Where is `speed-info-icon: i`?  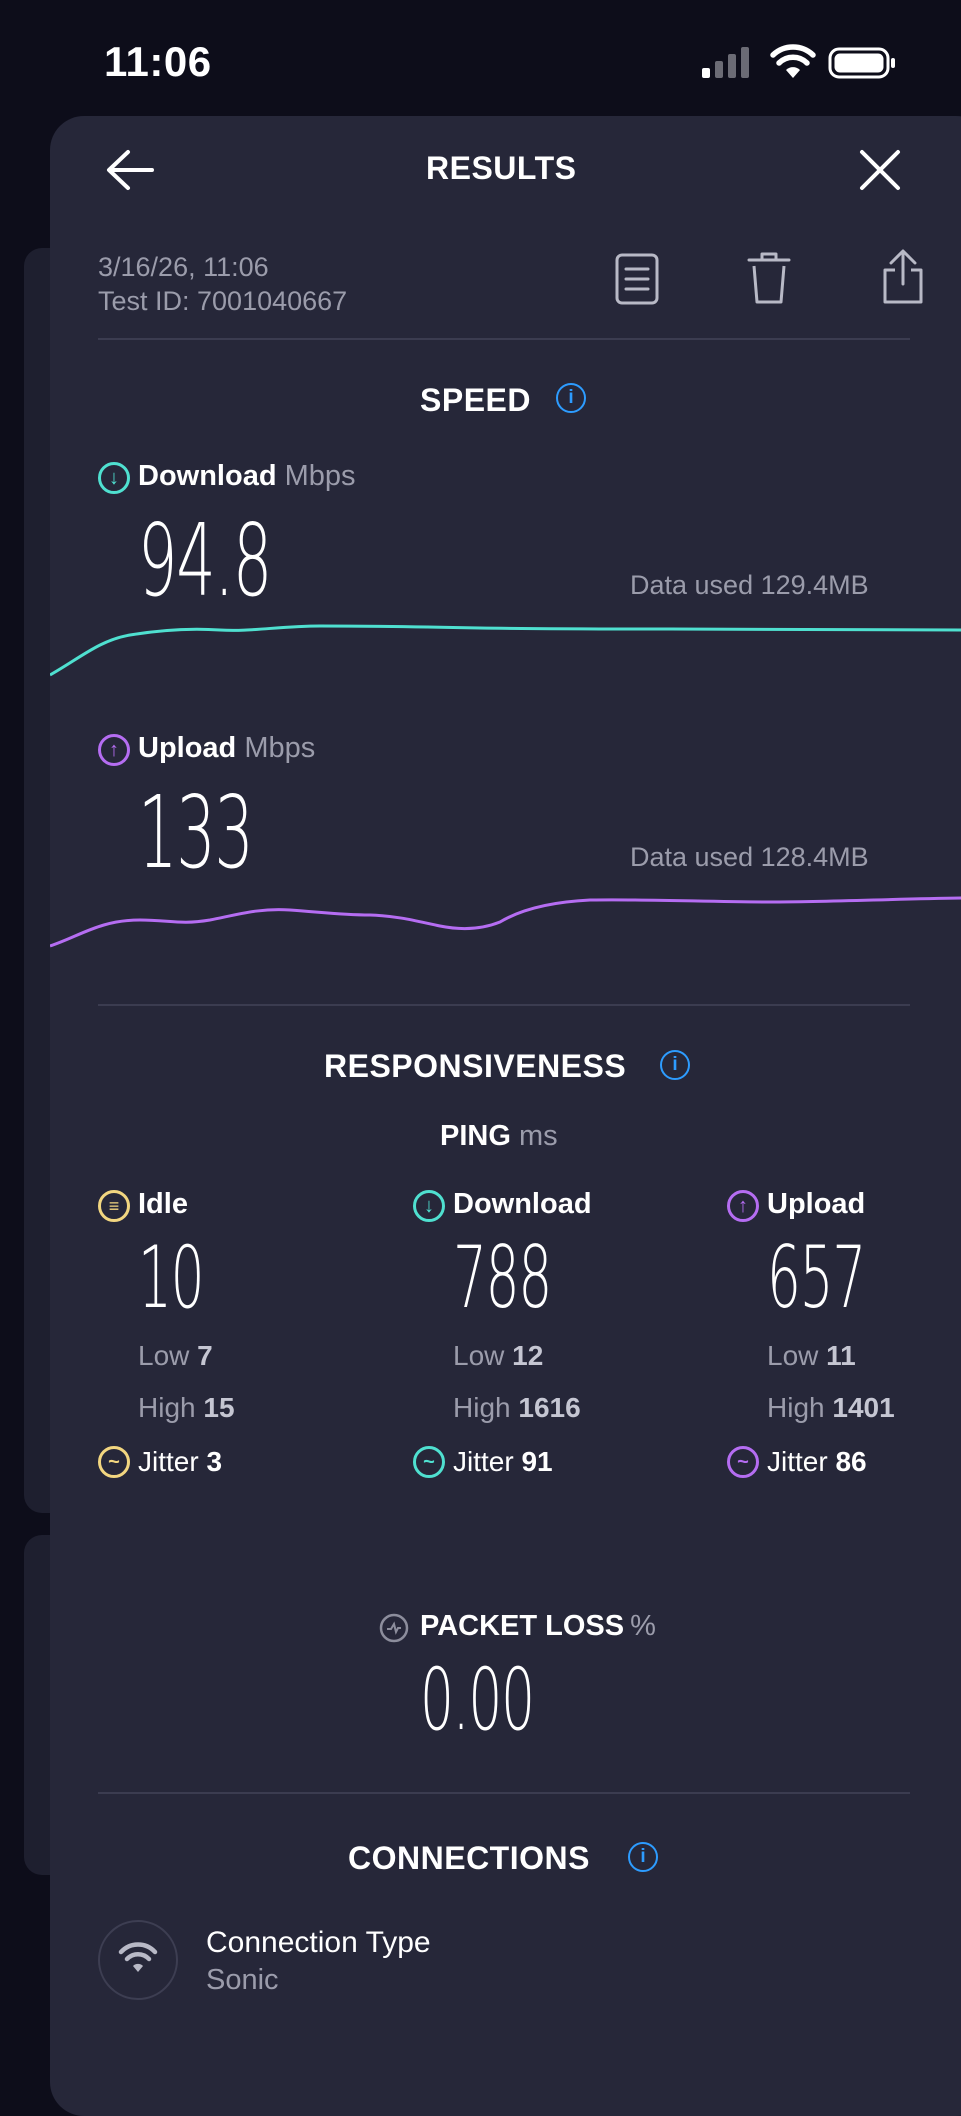
speed-info-icon: i is located at coordinates (571, 398).